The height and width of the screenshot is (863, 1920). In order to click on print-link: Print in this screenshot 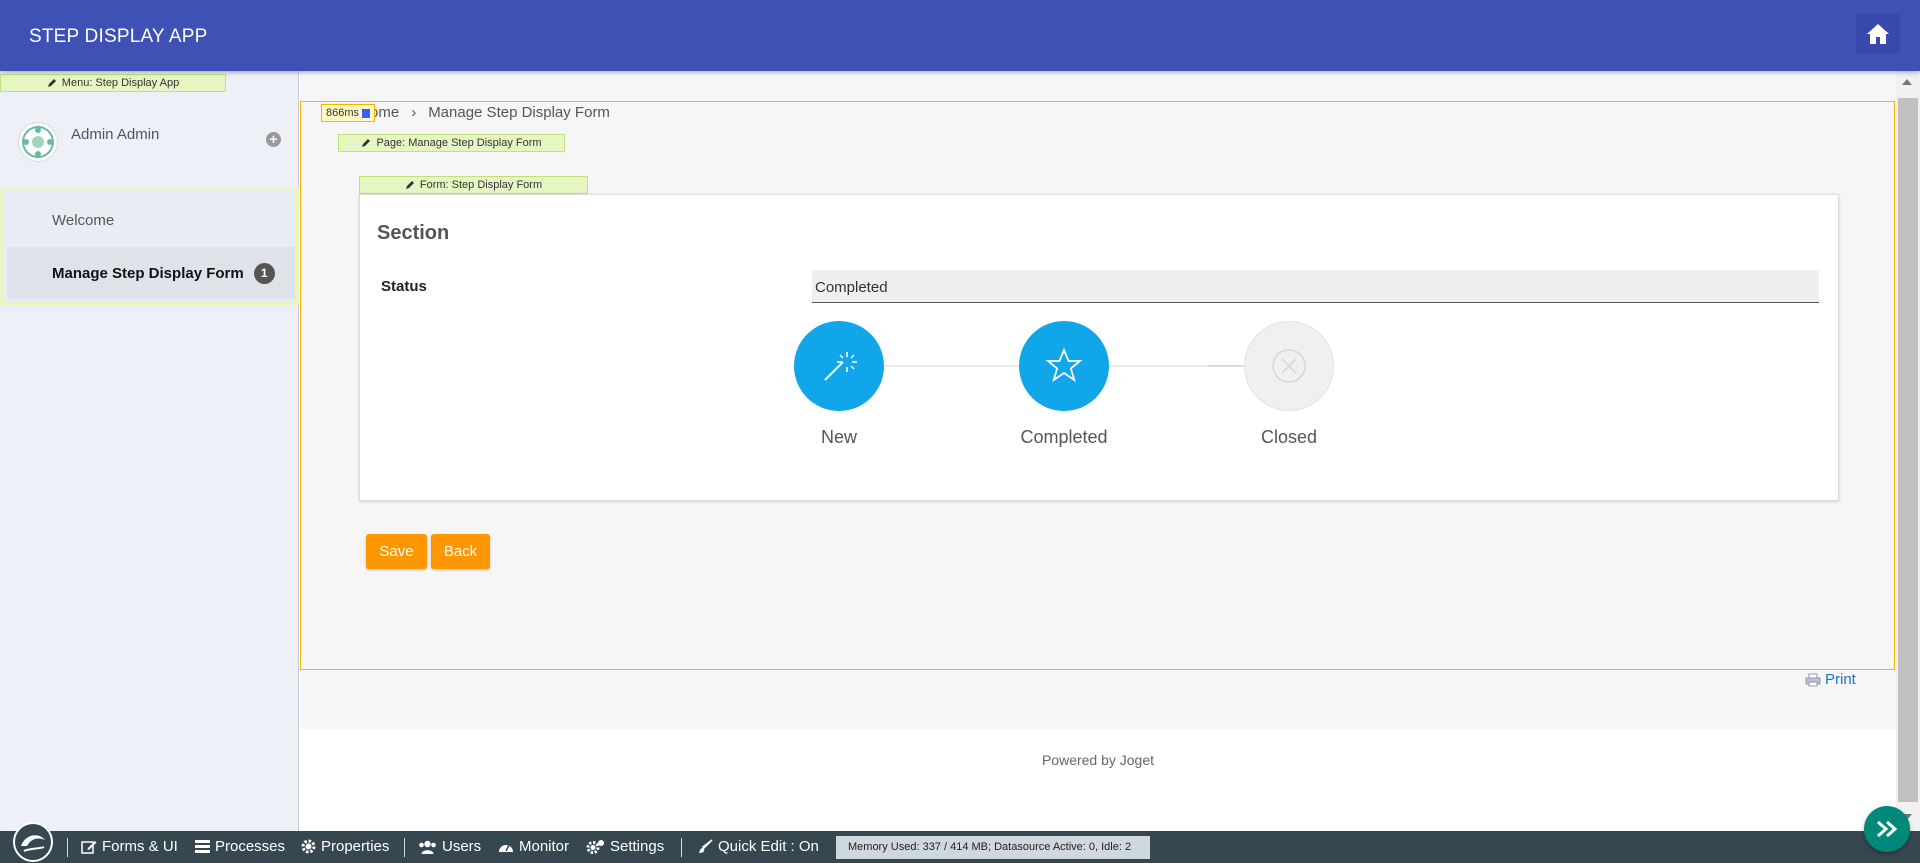, I will do `click(1830, 679)`.